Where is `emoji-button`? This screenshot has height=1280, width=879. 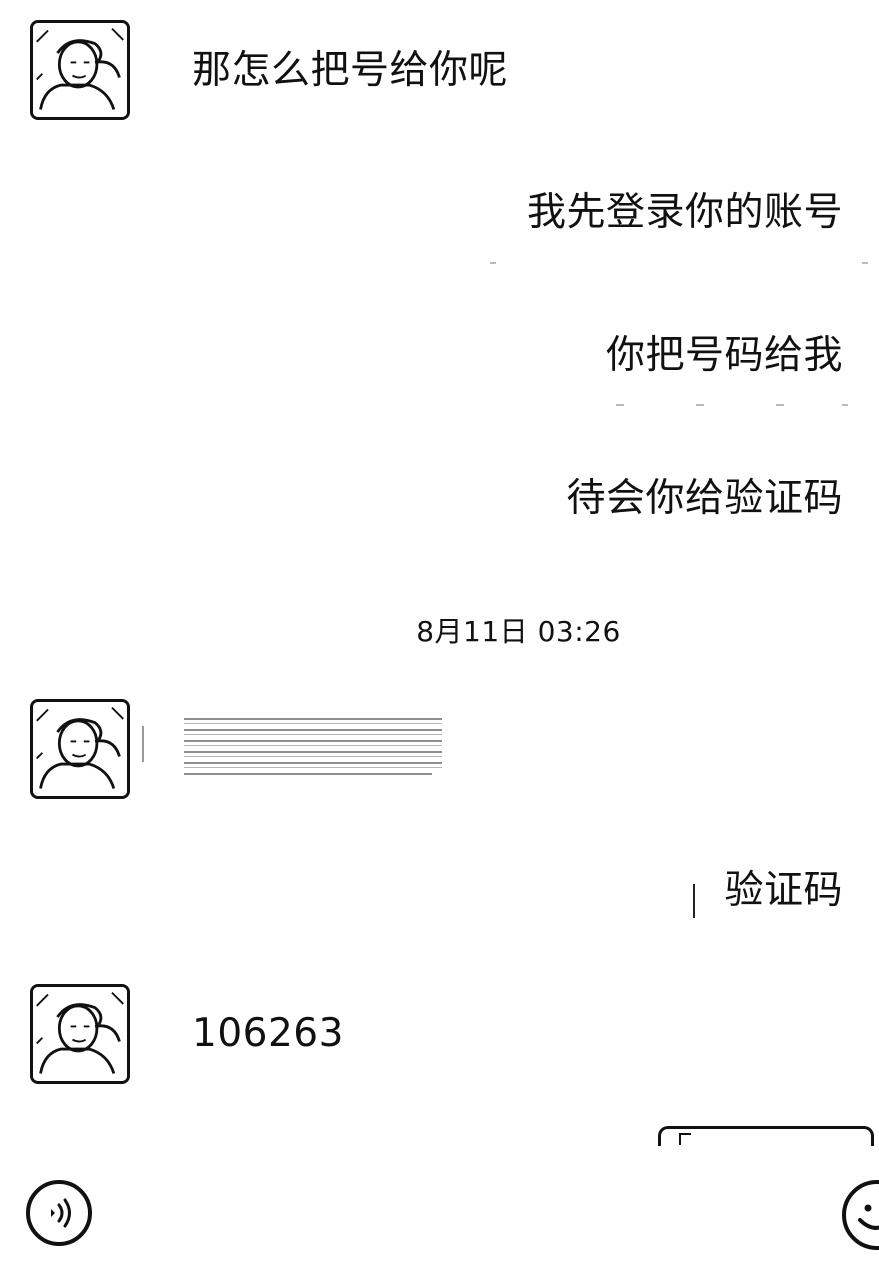 emoji-button is located at coordinates (860, 1215).